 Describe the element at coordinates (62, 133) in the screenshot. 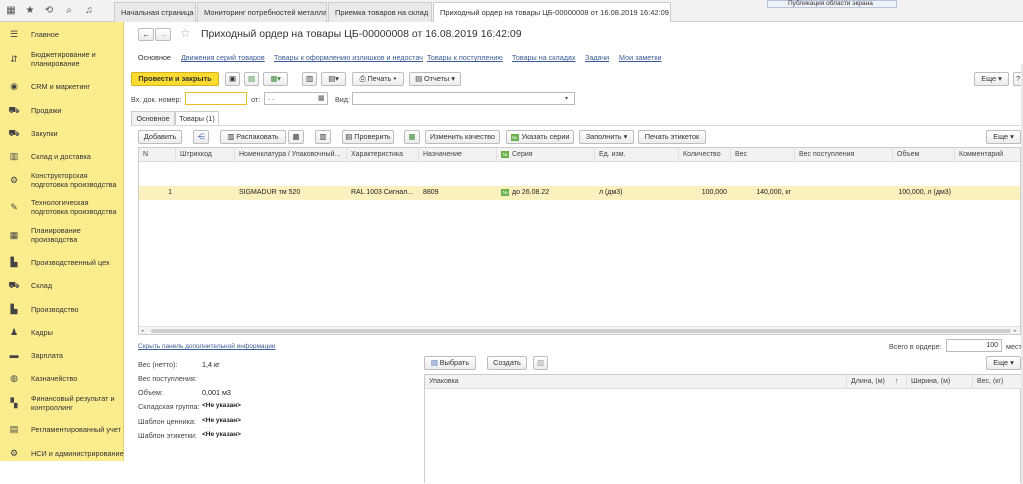

I see `sidebar-item-purchases: ⛟ Закупки` at that location.